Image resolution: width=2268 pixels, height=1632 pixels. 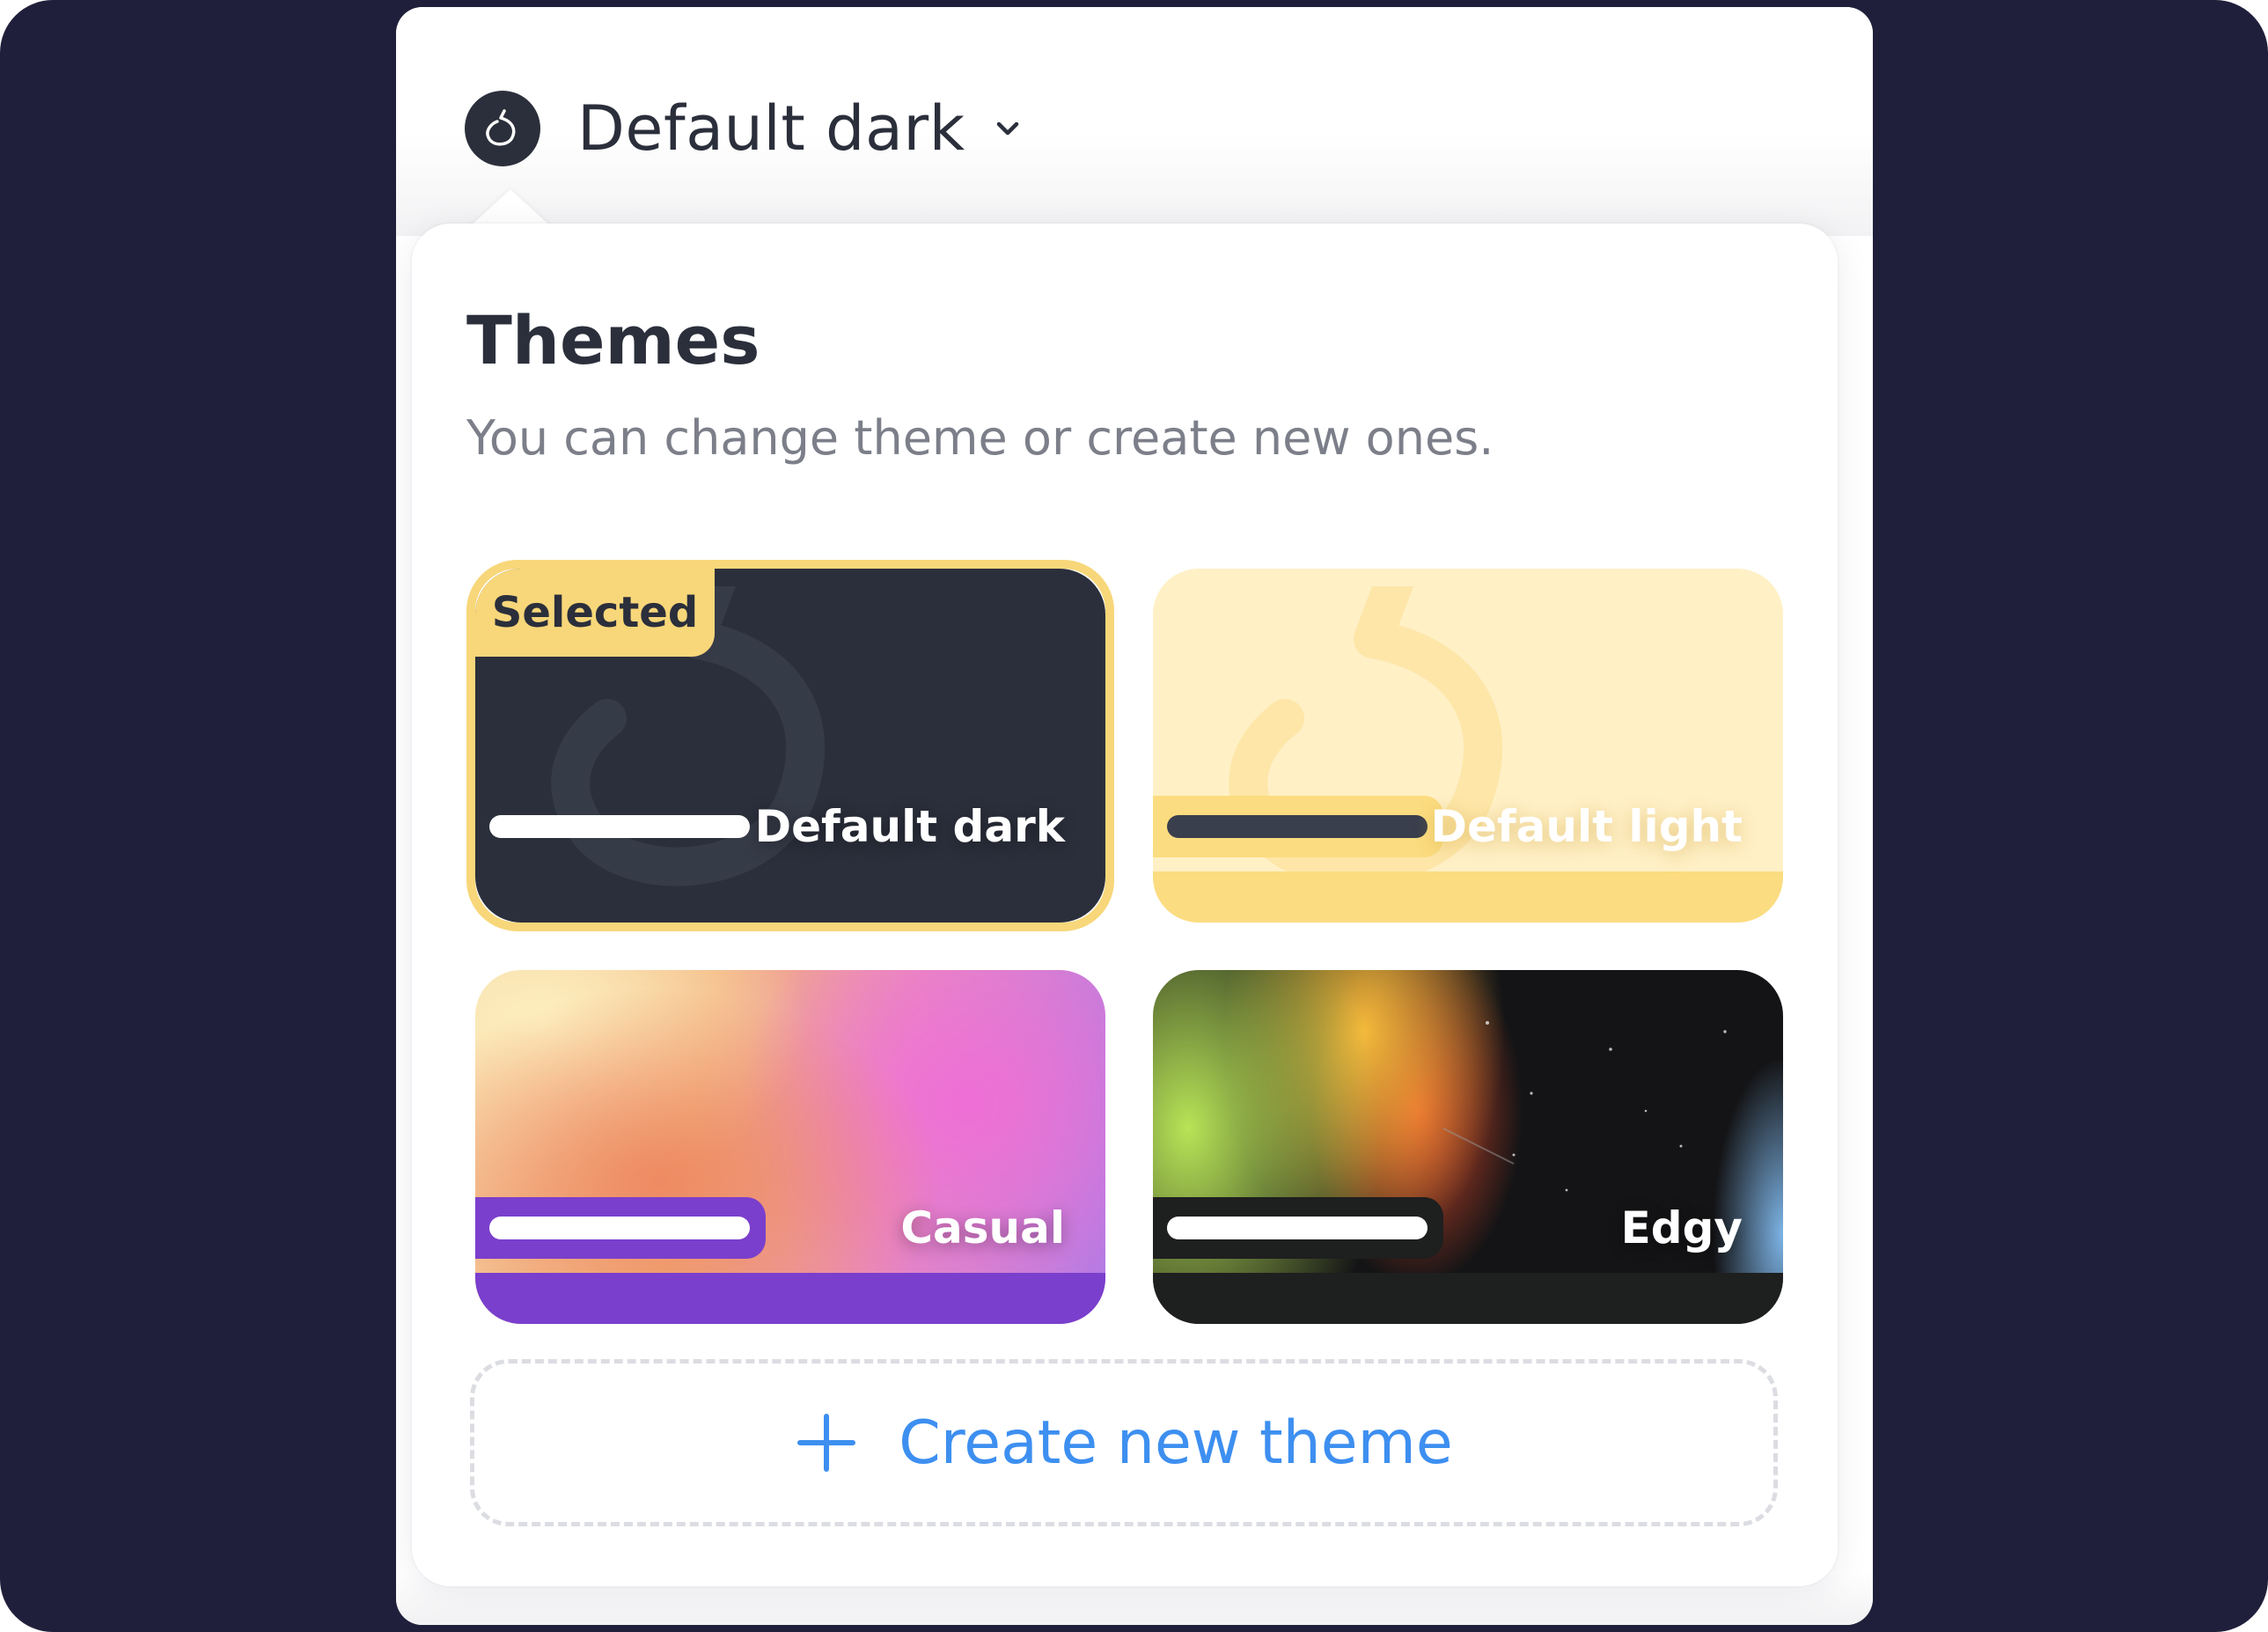 I want to click on chevron-down-icon, so click(x=1007, y=128).